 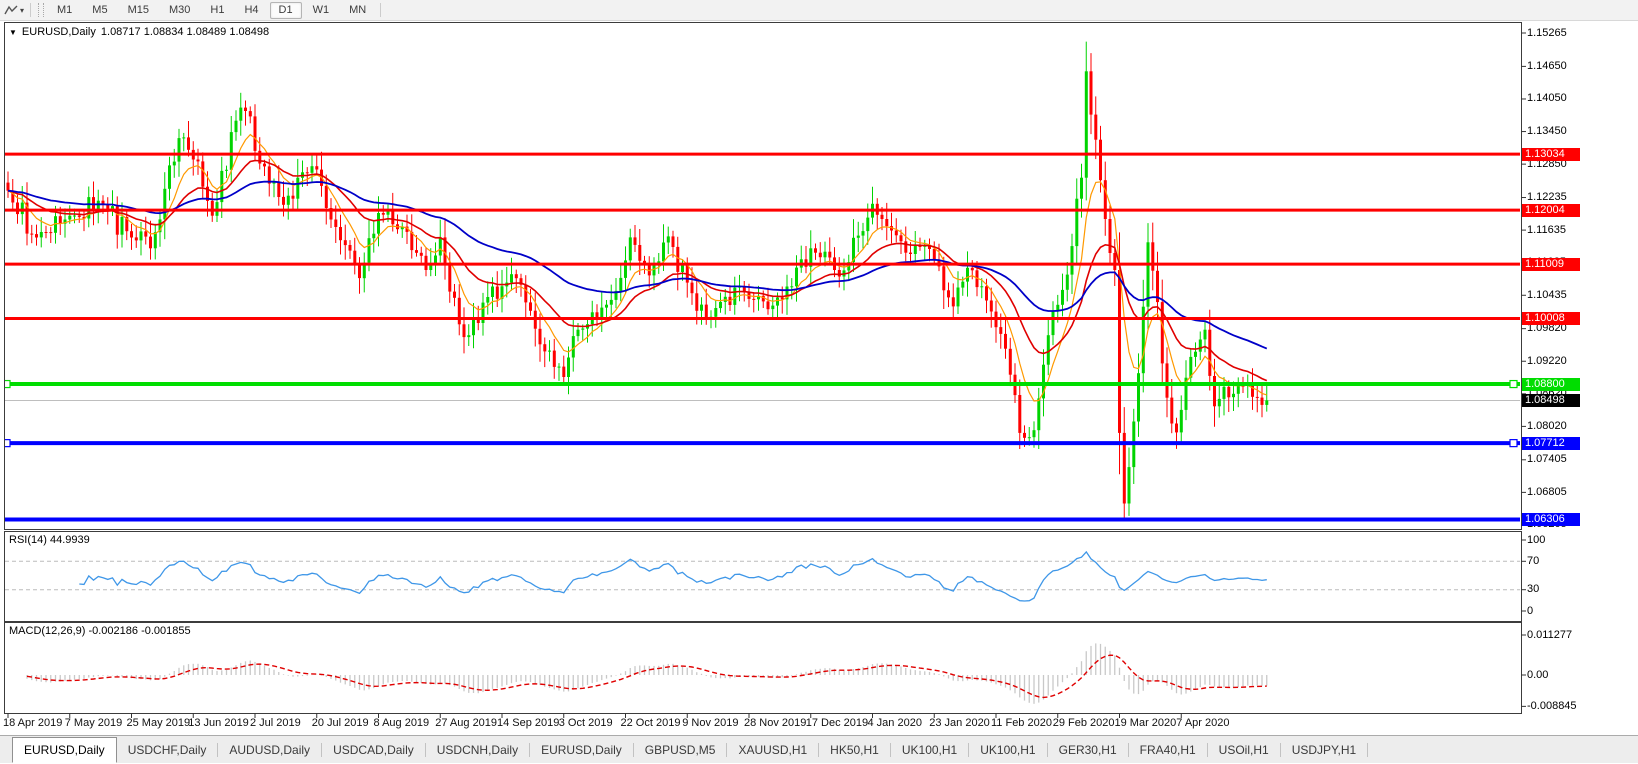 I want to click on chart-tab-hk50-h1: HK50,H1, so click(x=854, y=750).